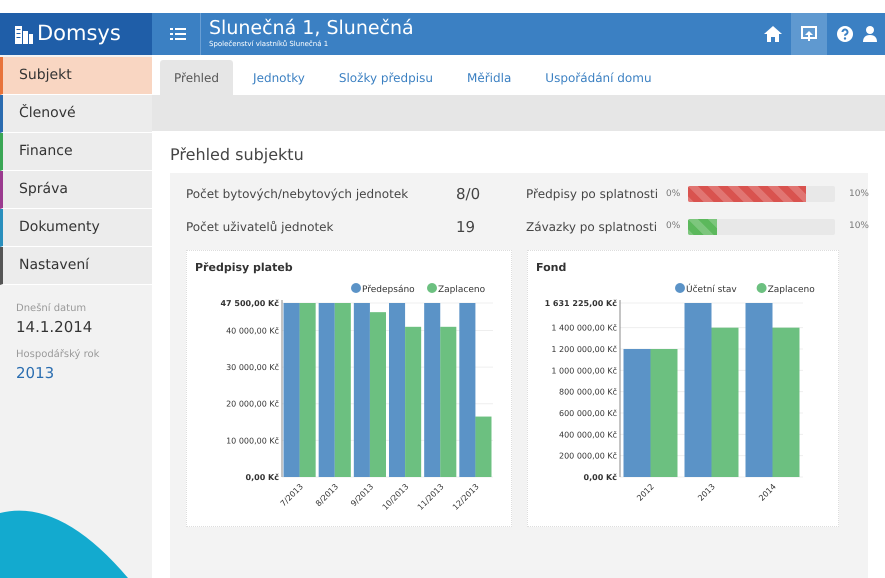  Describe the element at coordinates (252, 367) in the screenshot. I see `y-tick-label: 30 000,00 Kč` at that location.